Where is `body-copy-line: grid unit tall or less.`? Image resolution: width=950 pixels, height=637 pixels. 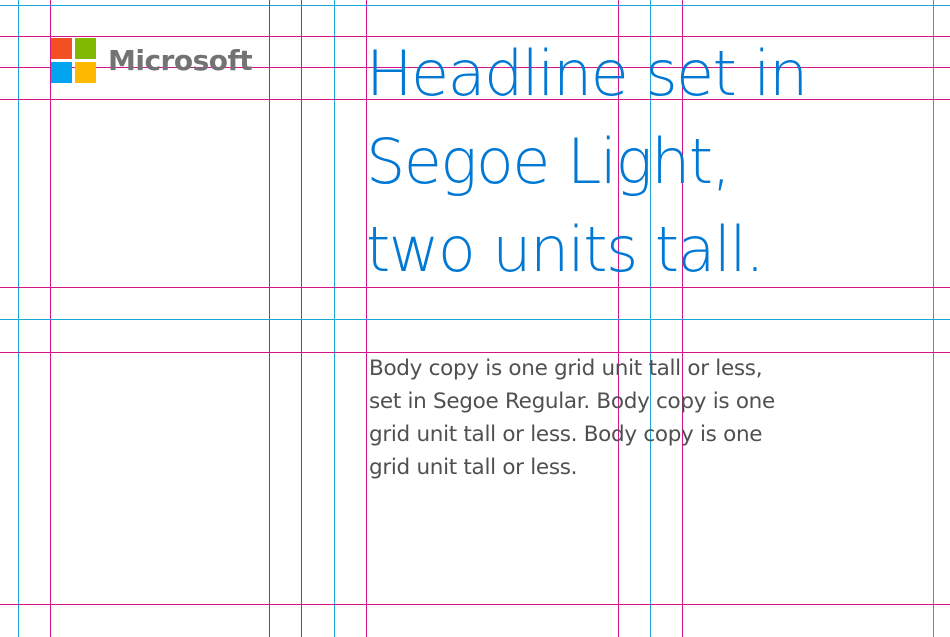 body-copy-line: grid unit tall or less. is located at coordinates (473, 467).